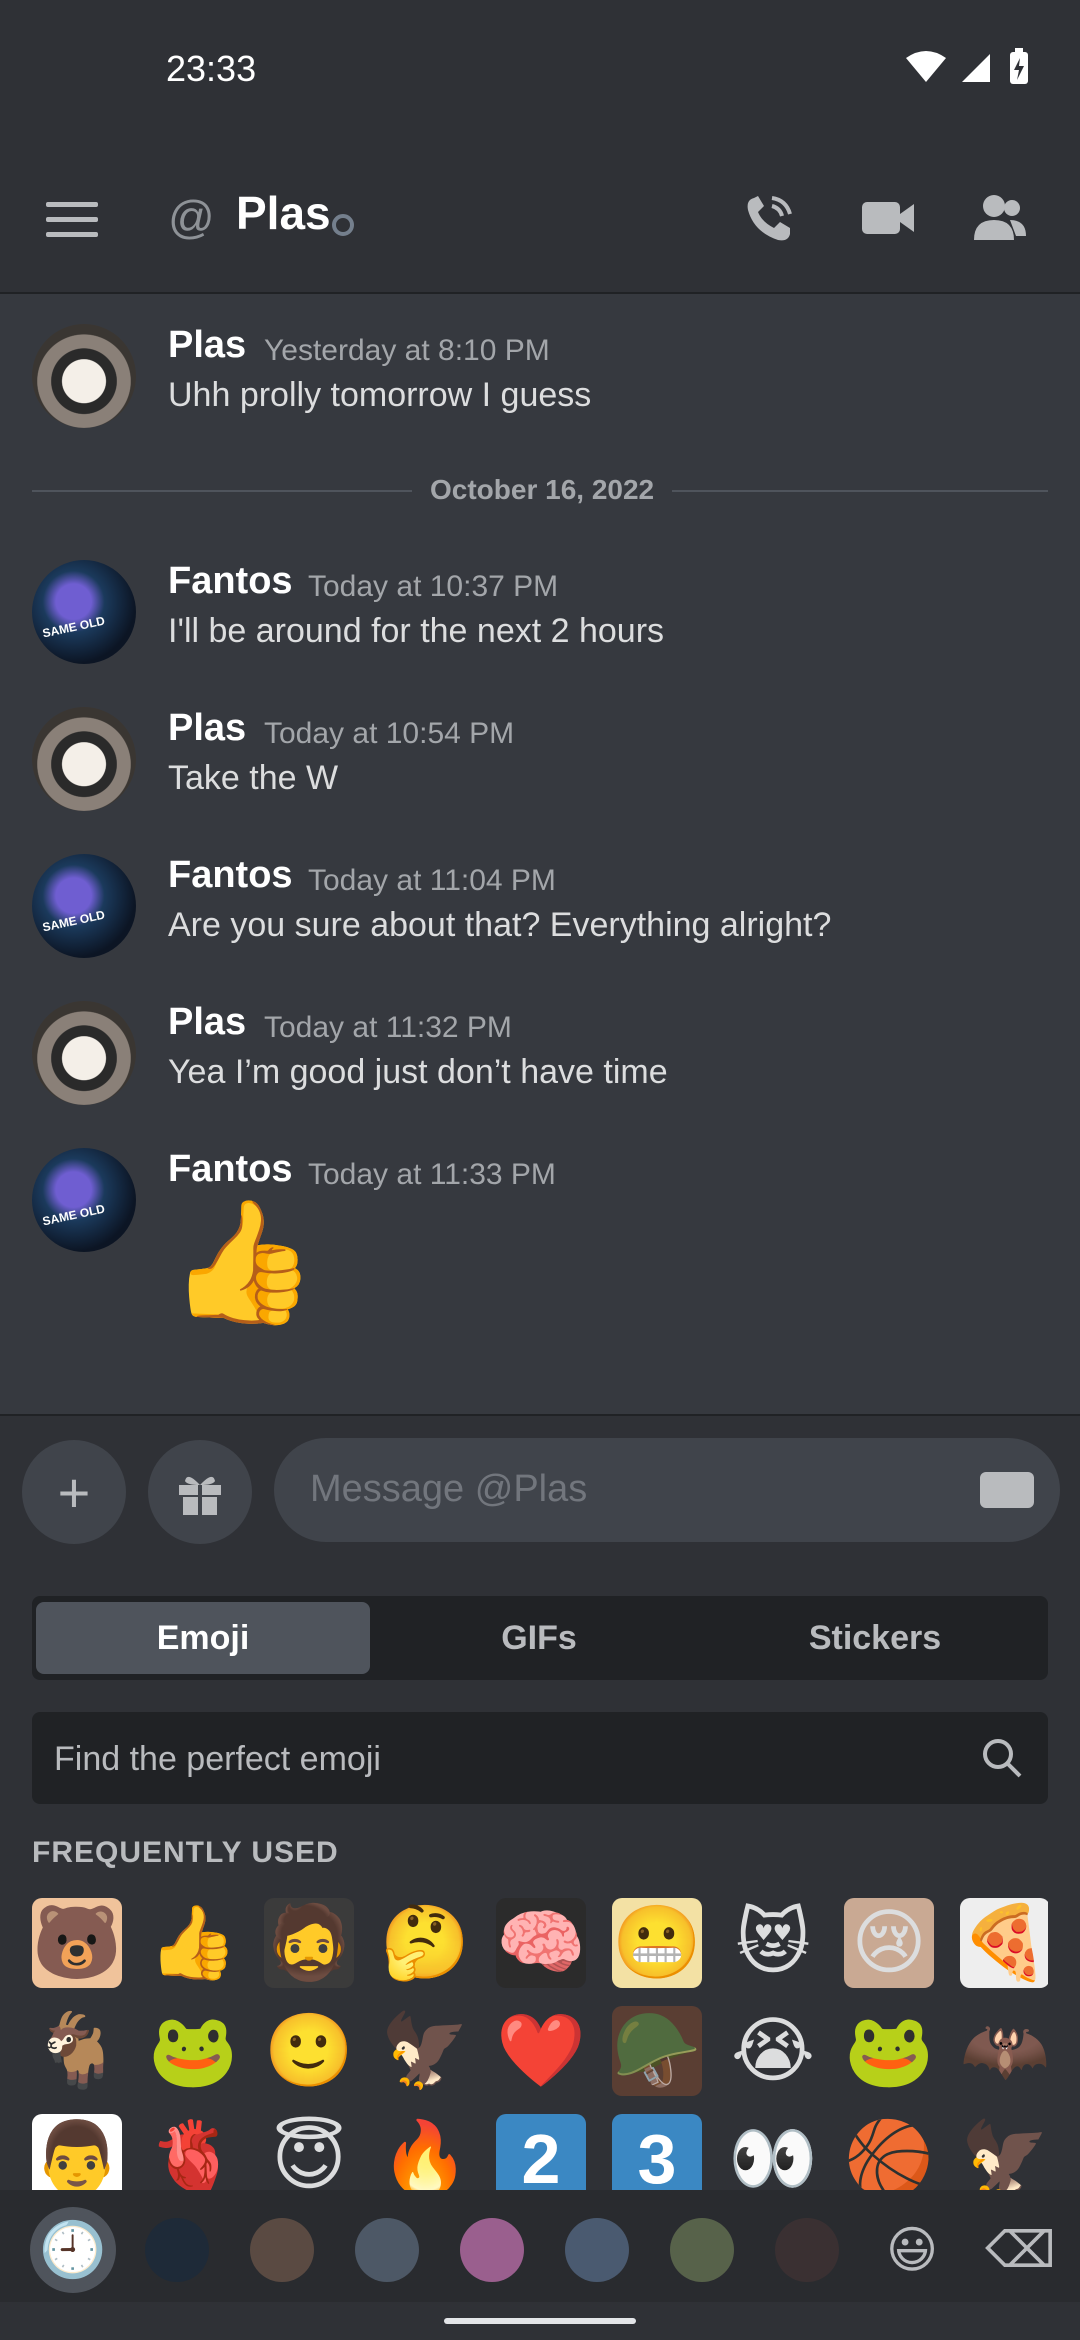 The width and height of the screenshot is (1080, 2340). Describe the element at coordinates (540, 217) in the screenshot. I see `chat-header: @ Plas` at that location.